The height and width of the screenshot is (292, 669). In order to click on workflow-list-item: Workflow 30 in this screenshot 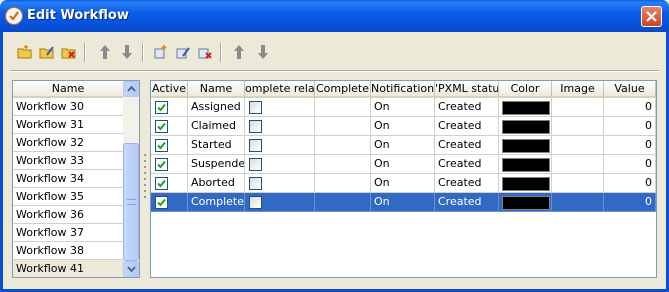, I will do `click(68, 107)`.